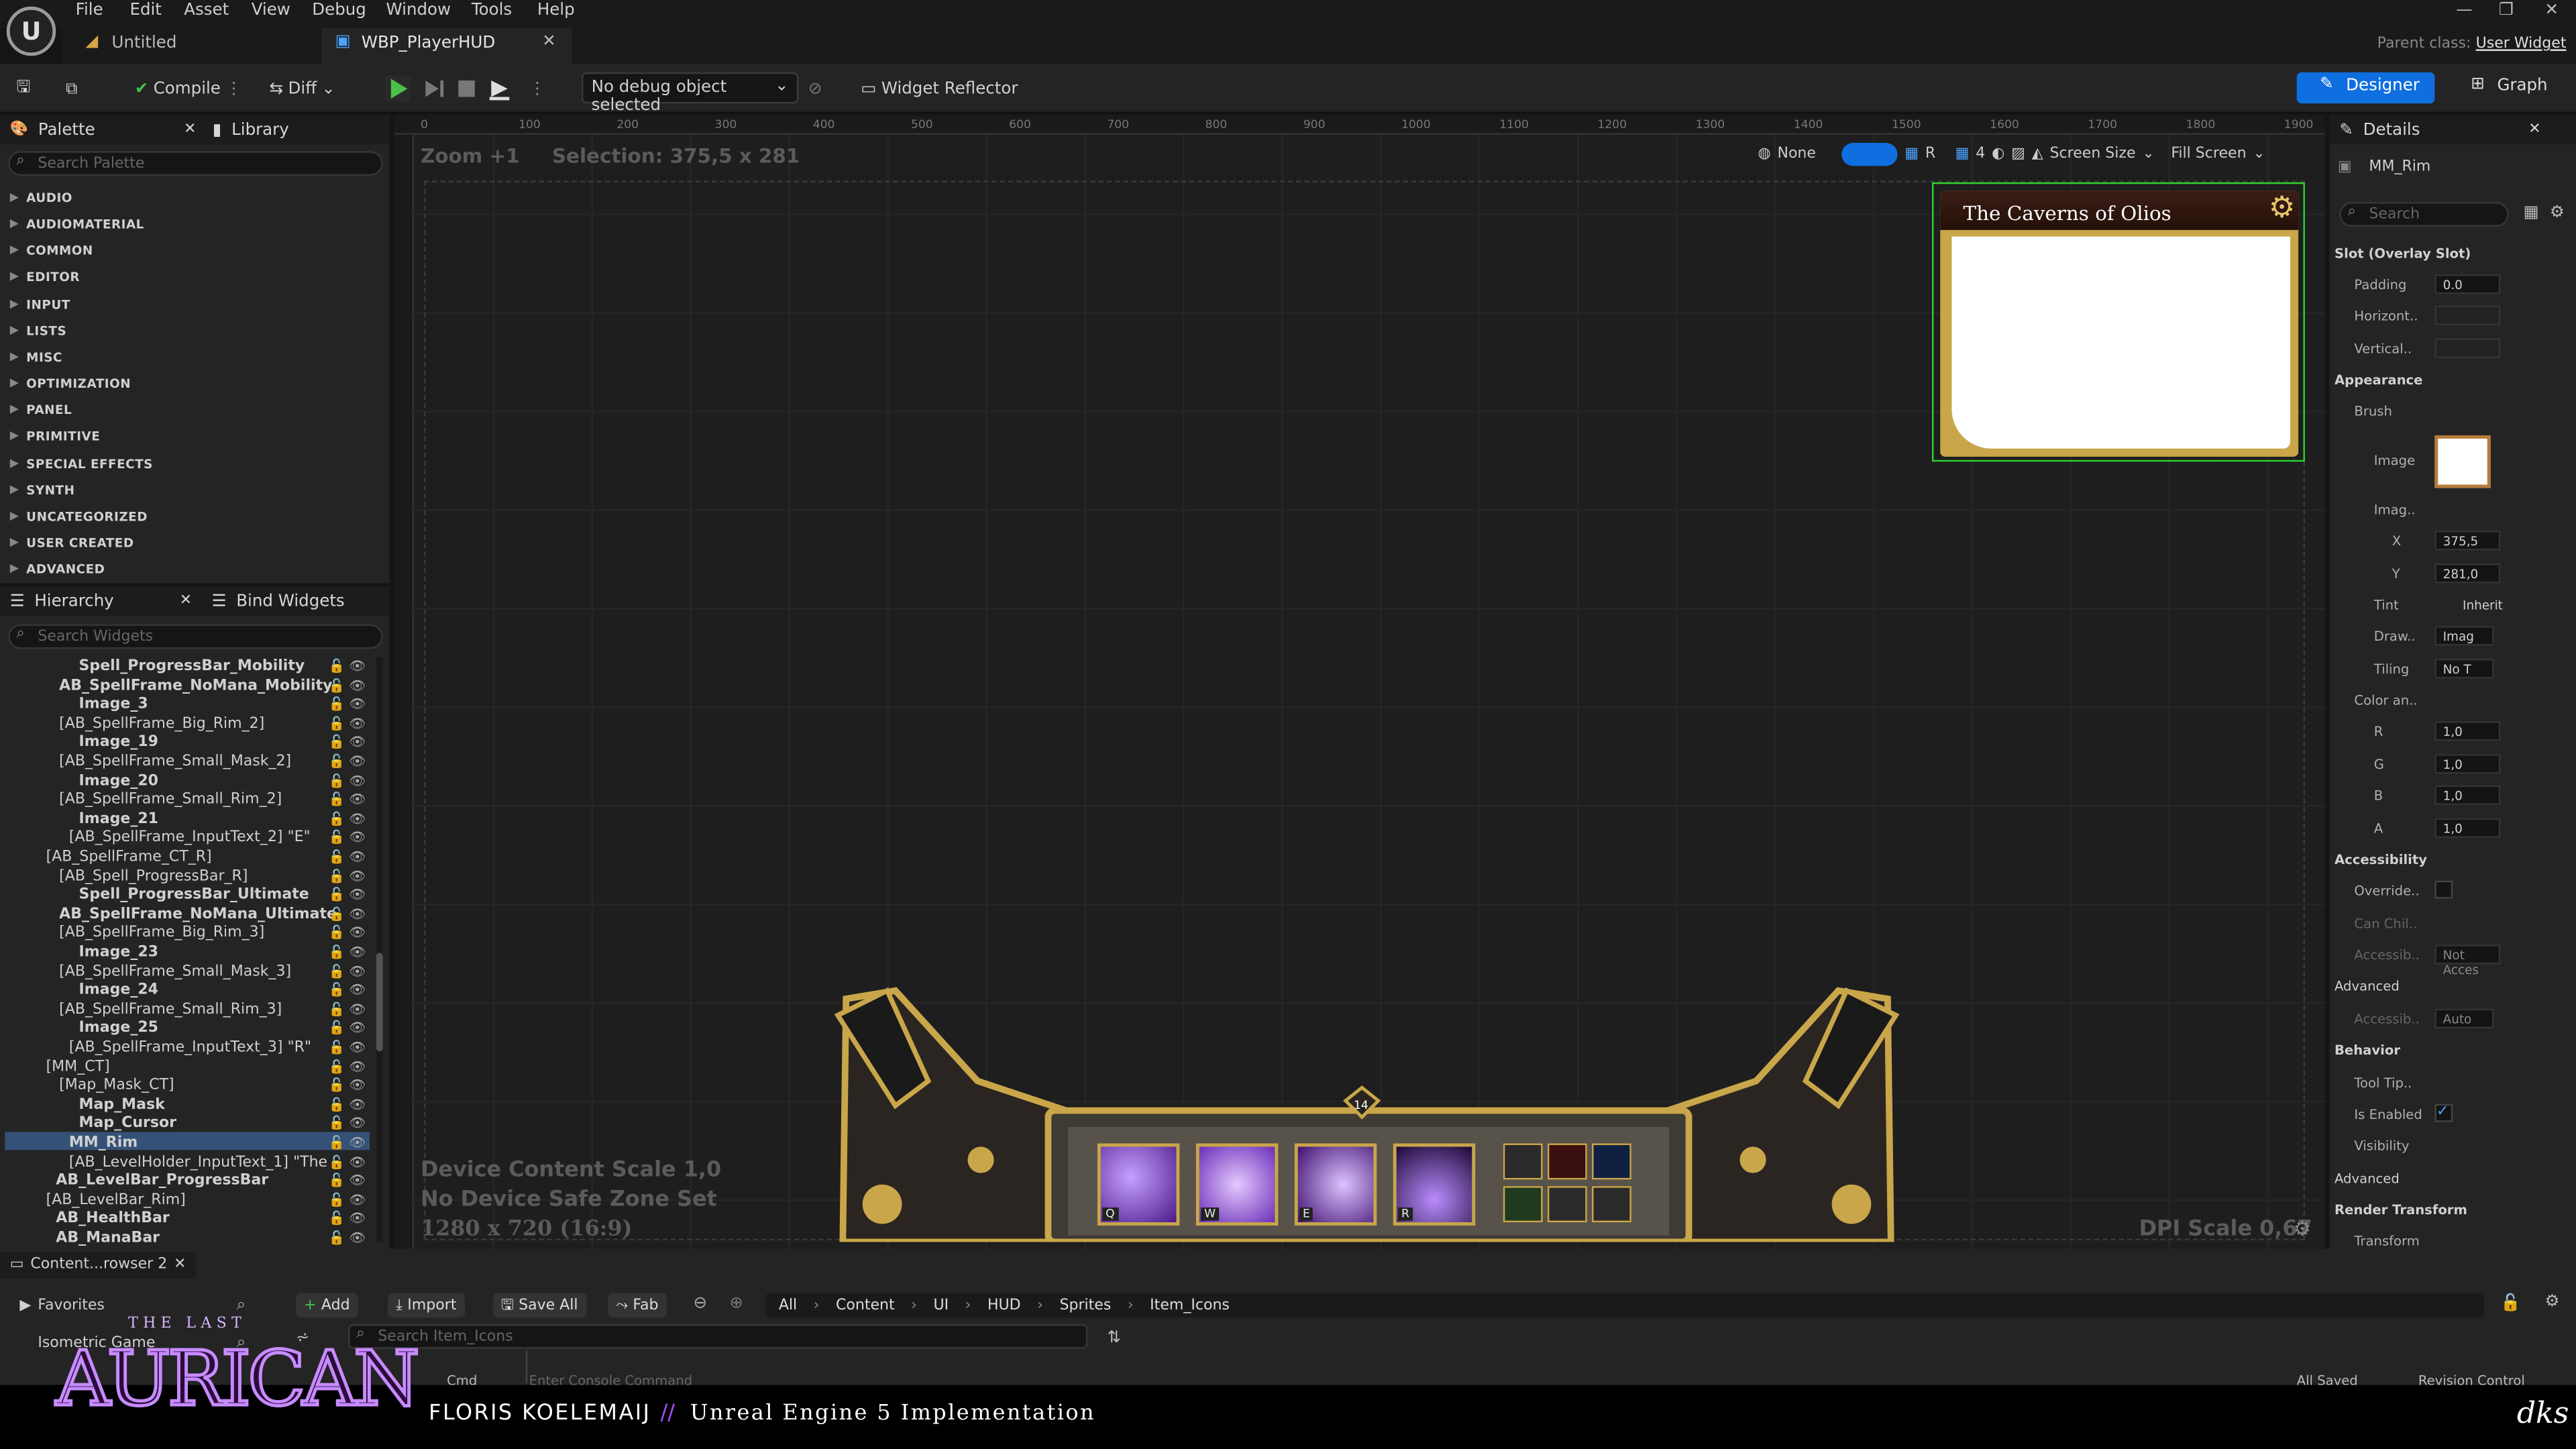 The height and width of the screenshot is (1449, 2576). I want to click on hierarchy-item: [Map_Mask_CT], so click(116, 1086).